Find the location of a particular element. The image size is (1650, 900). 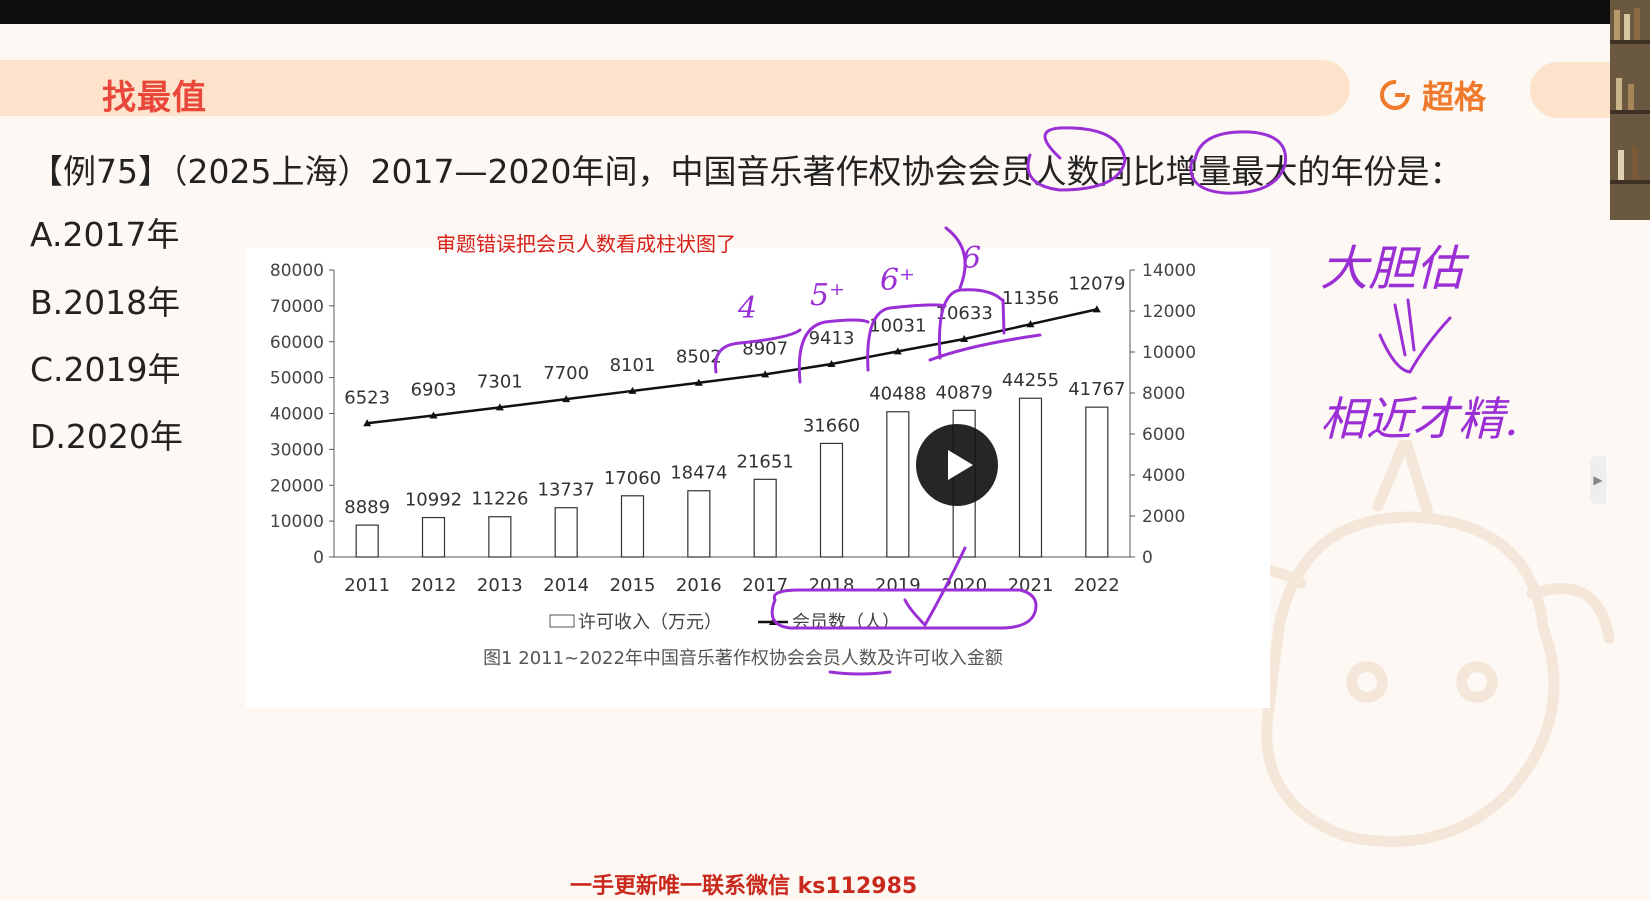

line-value-label: 9413 is located at coordinates (832, 338).